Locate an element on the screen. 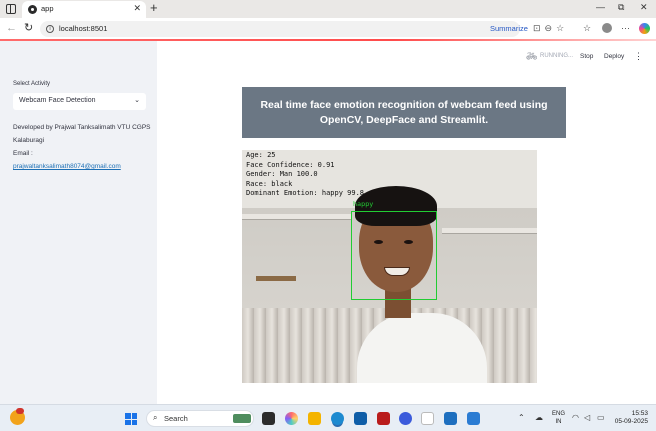  stop-button: Stop is located at coordinates (586, 56).